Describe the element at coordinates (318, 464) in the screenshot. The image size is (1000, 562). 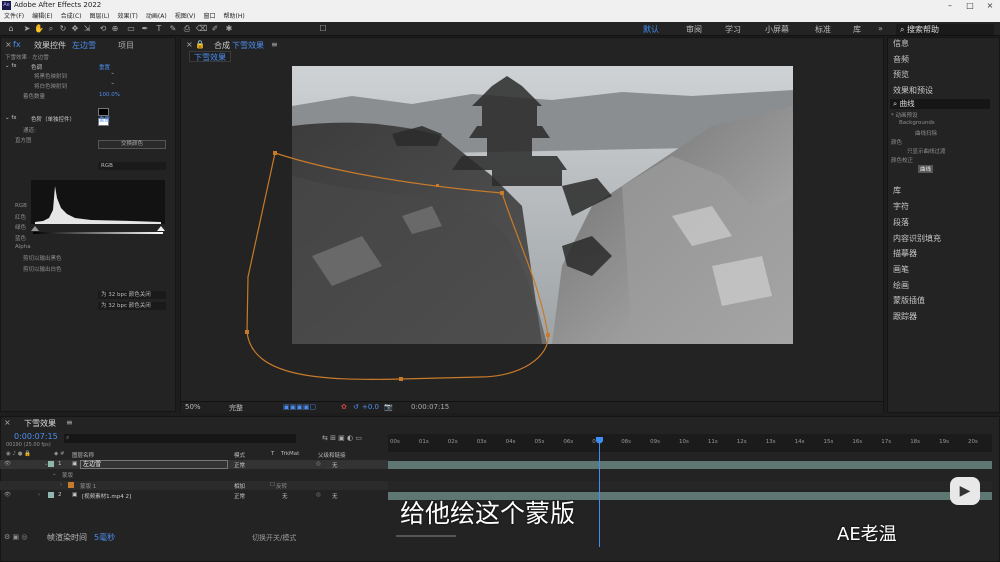
I see `layer-1-pickwhip-icon: ◎` at that location.